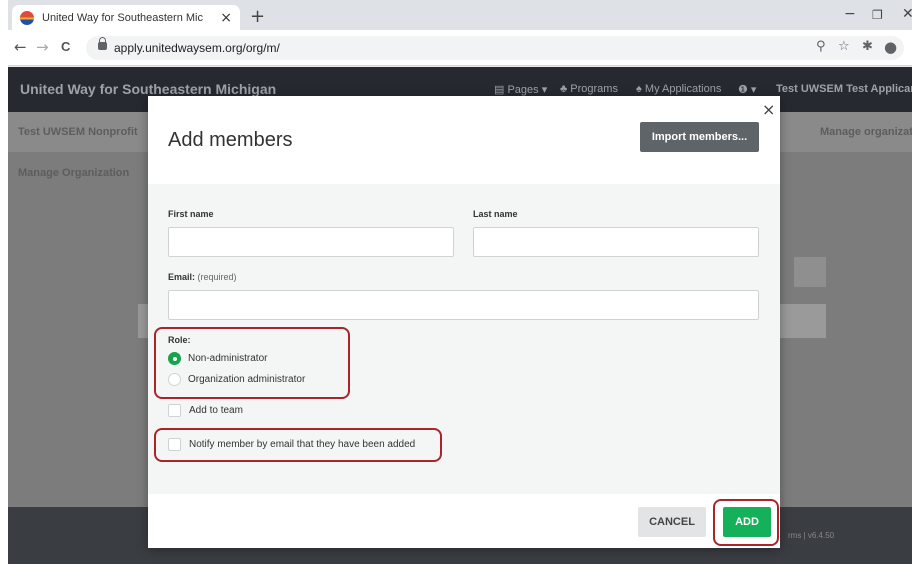 This screenshot has width=912, height=564. I want to click on add-to-team-label: Add to team, so click(216, 410).